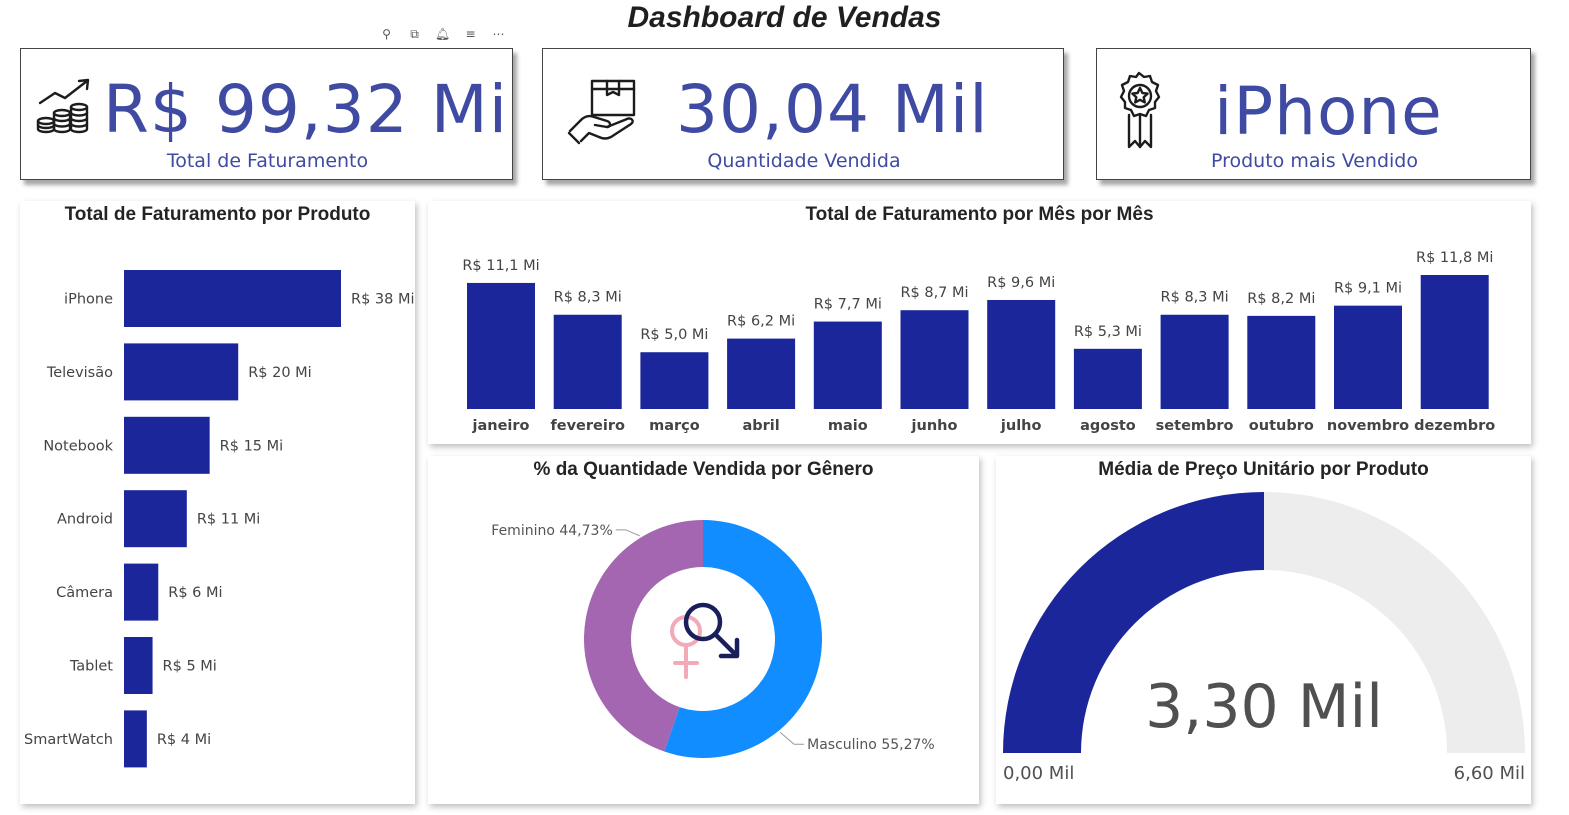 This screenshot has height=815, width=1569. I want to click on award-ribbon-icon, so click(1140, 110).